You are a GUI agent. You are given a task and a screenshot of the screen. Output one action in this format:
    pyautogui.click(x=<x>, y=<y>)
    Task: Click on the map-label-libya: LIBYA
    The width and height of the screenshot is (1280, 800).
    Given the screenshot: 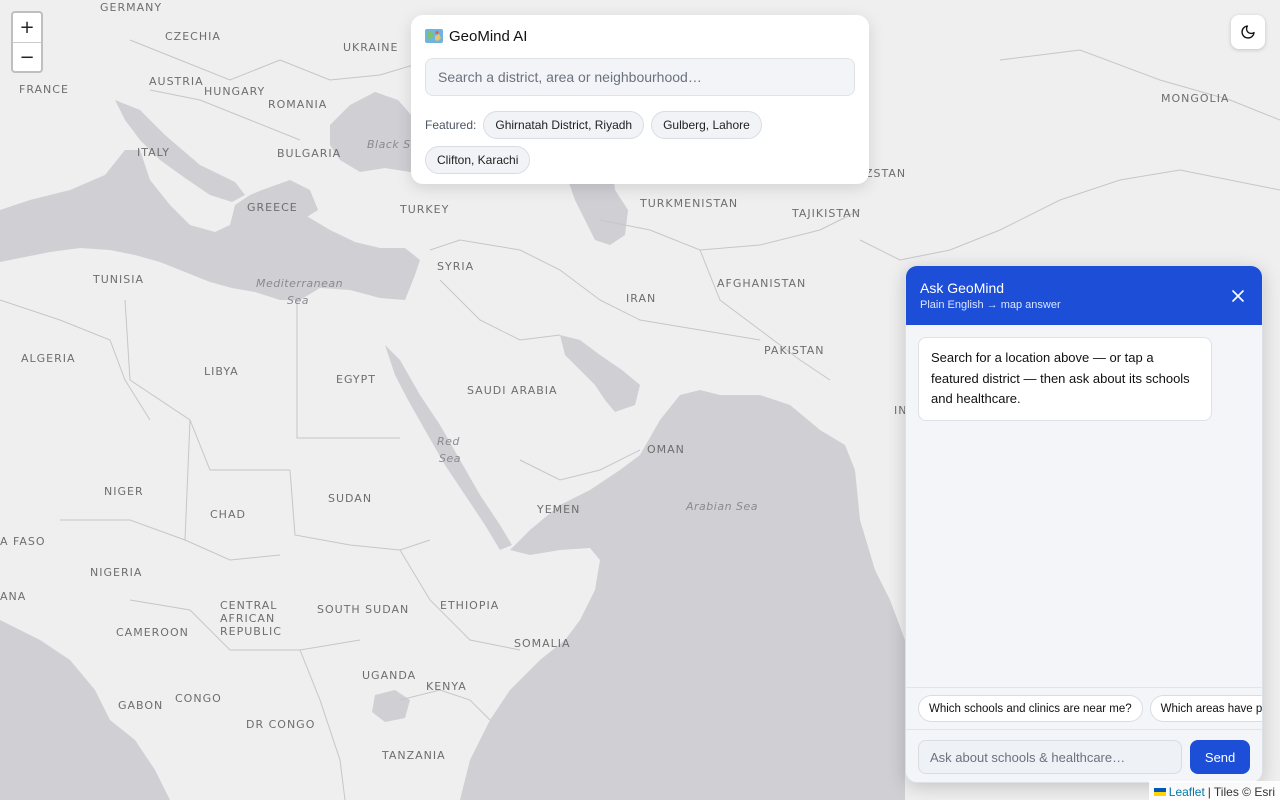 What is the action you would take?
    pyautogui.click(x=221, y=371)
    